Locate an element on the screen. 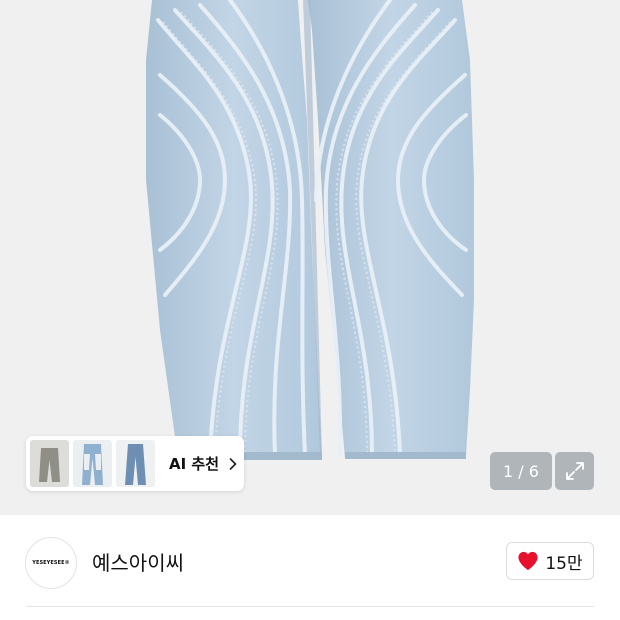  expand-icon is located at coordinates (574, 471).